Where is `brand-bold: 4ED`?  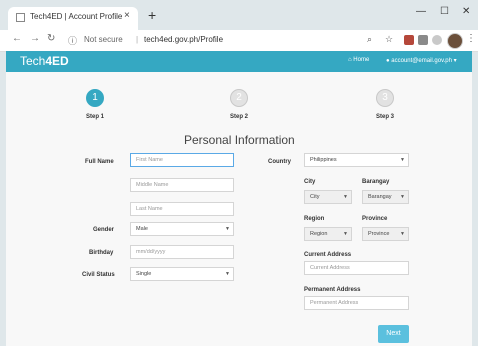 brand-bold: 4ED is located at coordinates (57, 61).